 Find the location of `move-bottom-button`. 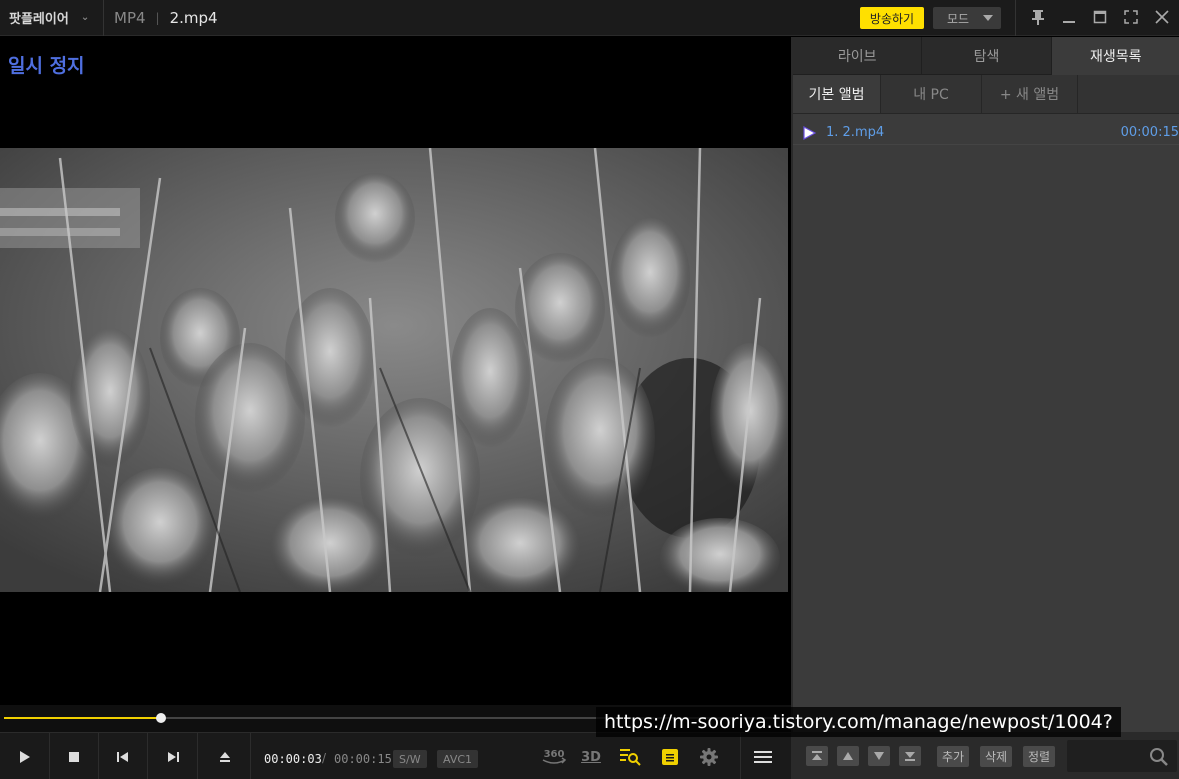

move-bottom-button is located at coordinates (910, 756).